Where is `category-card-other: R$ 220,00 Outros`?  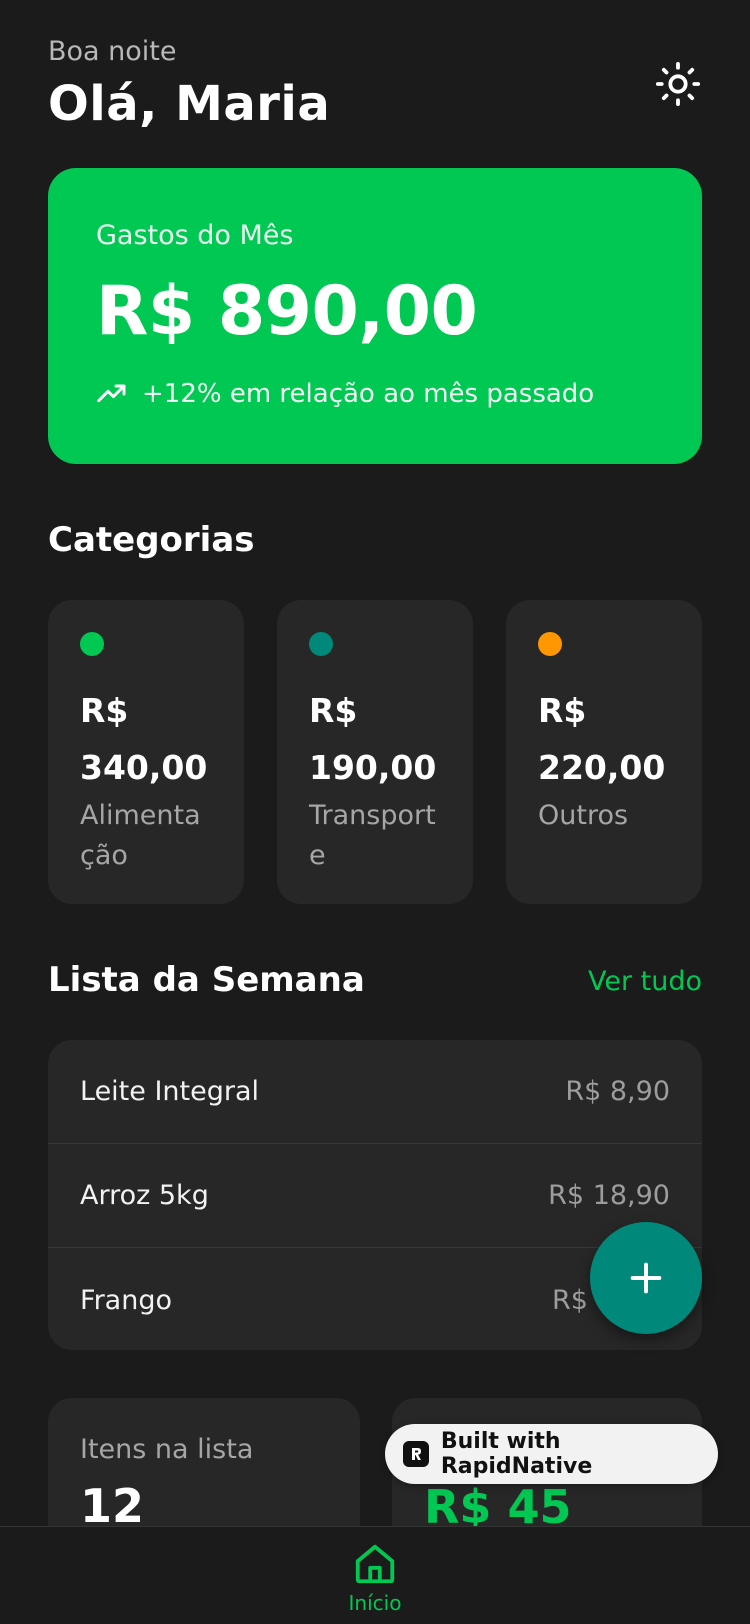
category-card-other: R$ 220,00 Outros is located at coordinates (604, 752).